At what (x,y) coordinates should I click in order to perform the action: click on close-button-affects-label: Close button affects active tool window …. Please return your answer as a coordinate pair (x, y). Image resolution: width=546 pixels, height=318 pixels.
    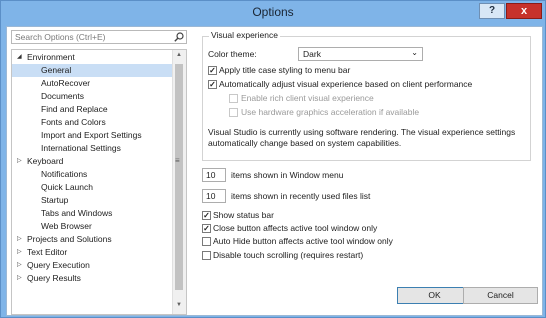
    Looking at the image, I should click on (295, 228).